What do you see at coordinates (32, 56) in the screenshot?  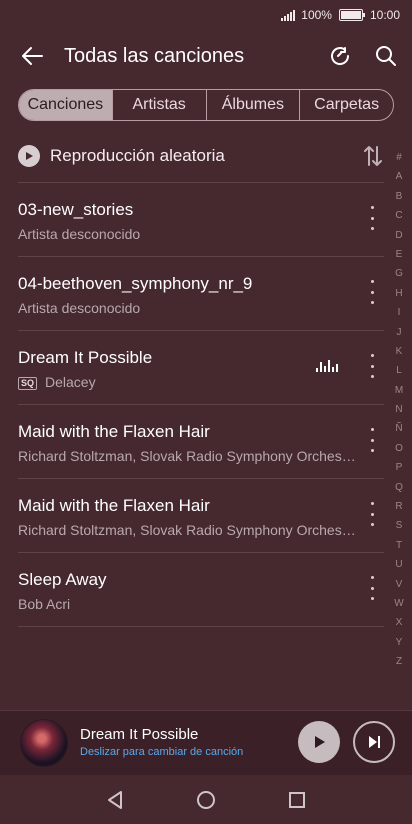 I see `arrow-left-icon` at bounding box center [32, 56].